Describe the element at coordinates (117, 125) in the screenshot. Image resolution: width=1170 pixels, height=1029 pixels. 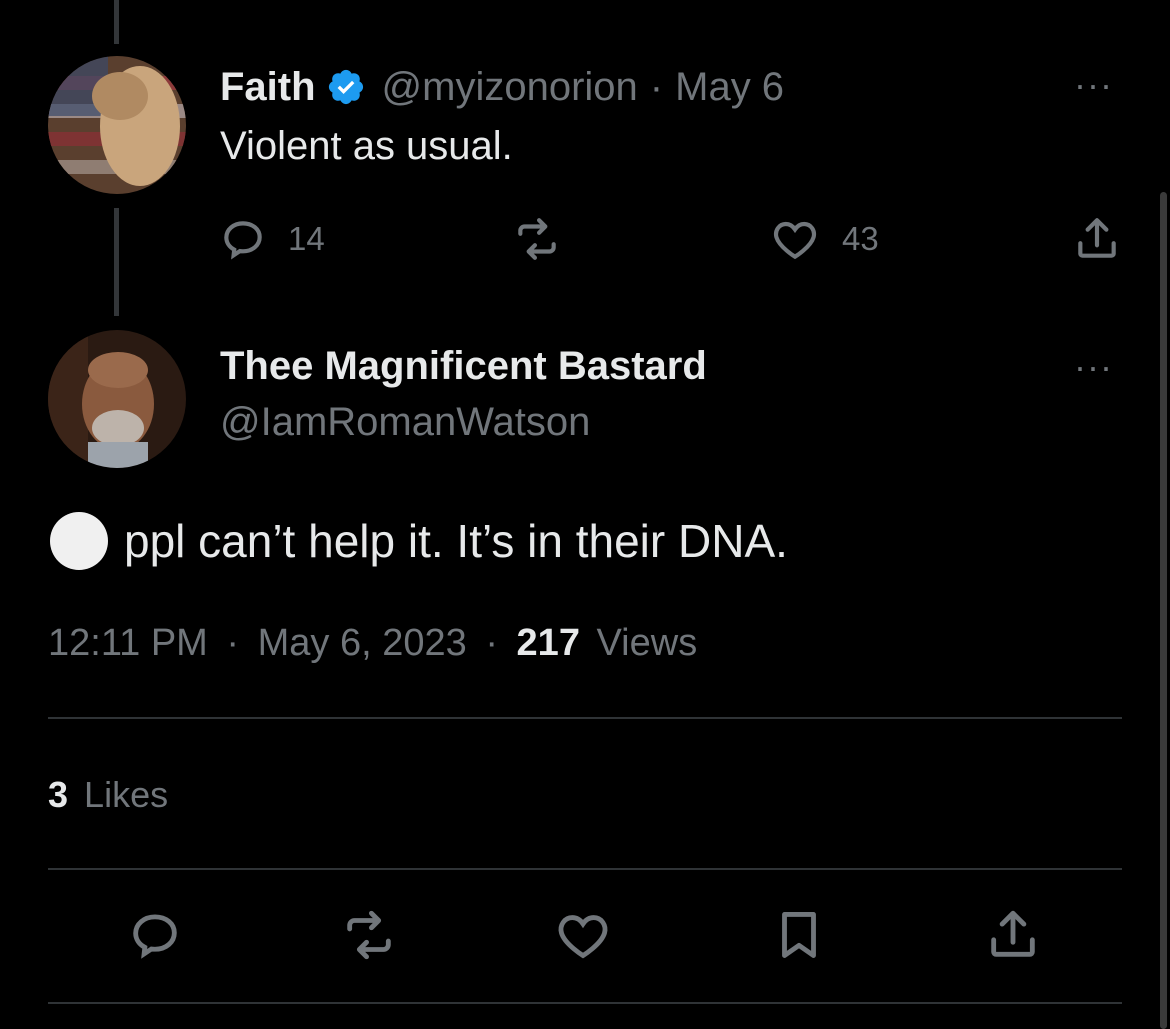
I see `avatar-faith` at that location.